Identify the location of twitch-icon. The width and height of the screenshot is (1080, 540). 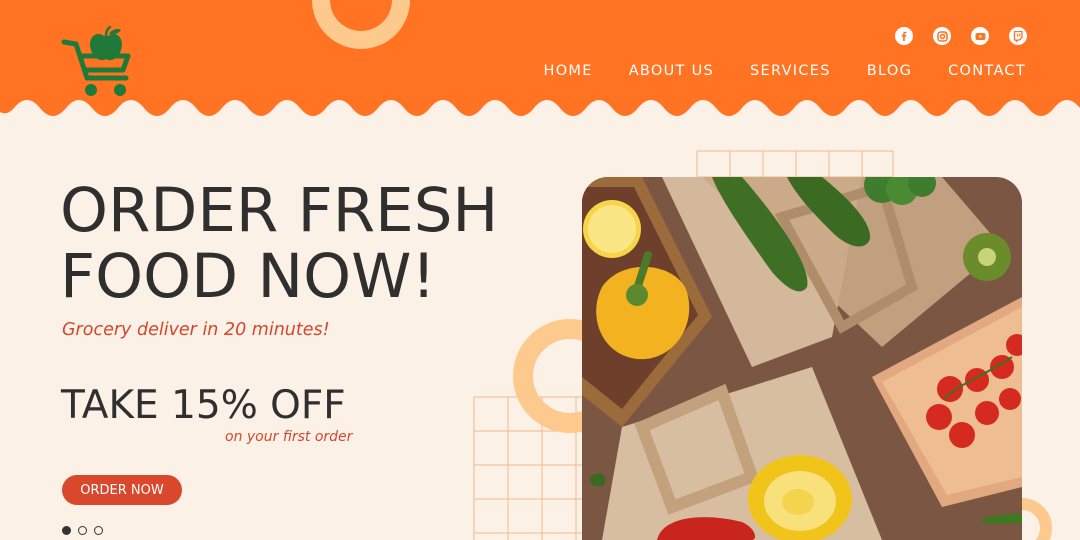
(1018, 36).